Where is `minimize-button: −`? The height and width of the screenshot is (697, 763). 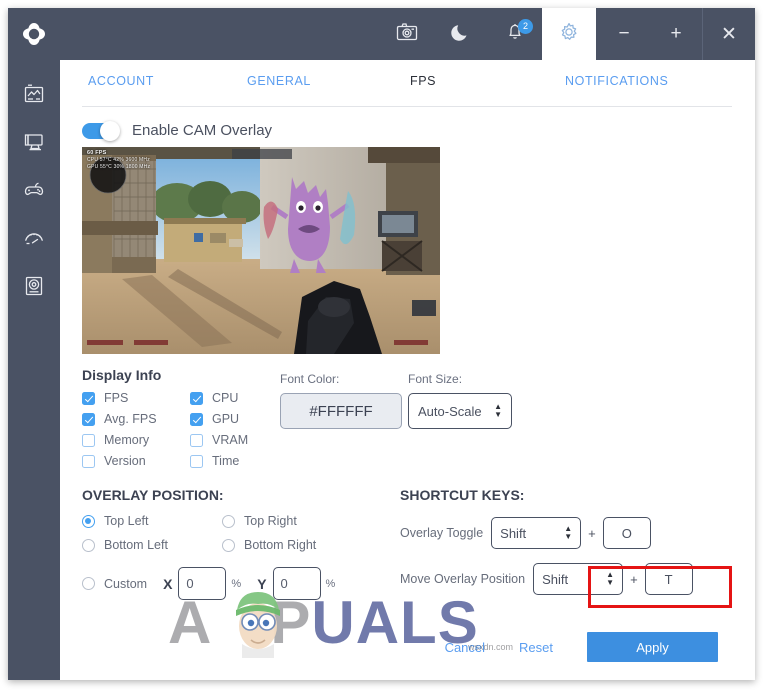 minimize-button: − is located at coordinates (624, 34).